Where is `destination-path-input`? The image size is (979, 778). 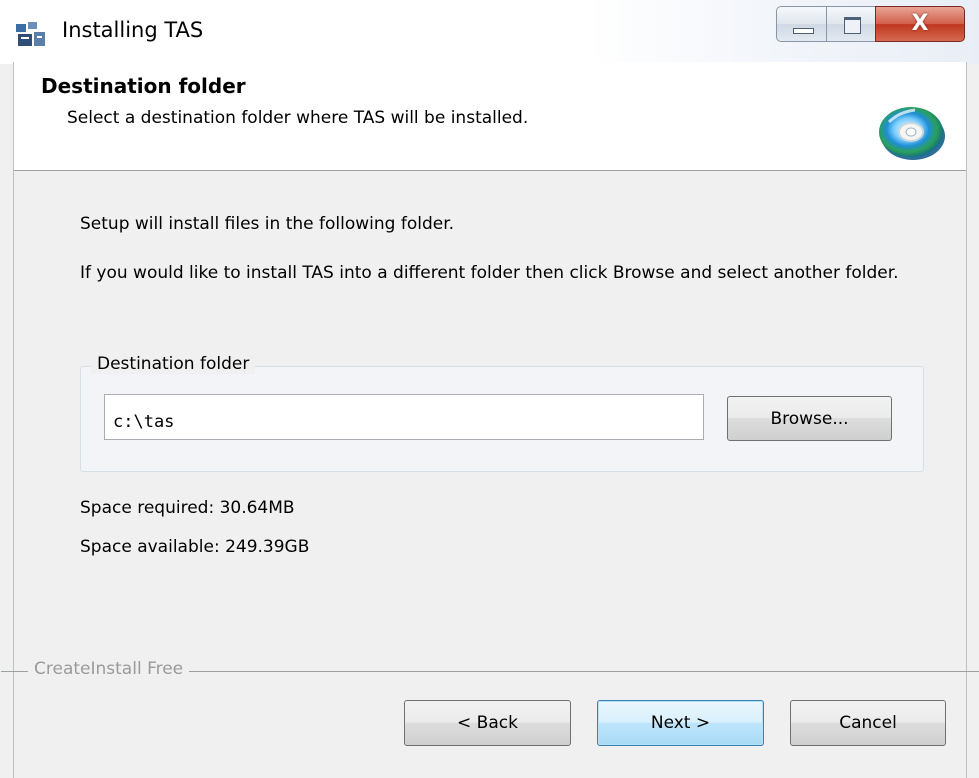
destination-path-input is located at coordinates (404, 417).